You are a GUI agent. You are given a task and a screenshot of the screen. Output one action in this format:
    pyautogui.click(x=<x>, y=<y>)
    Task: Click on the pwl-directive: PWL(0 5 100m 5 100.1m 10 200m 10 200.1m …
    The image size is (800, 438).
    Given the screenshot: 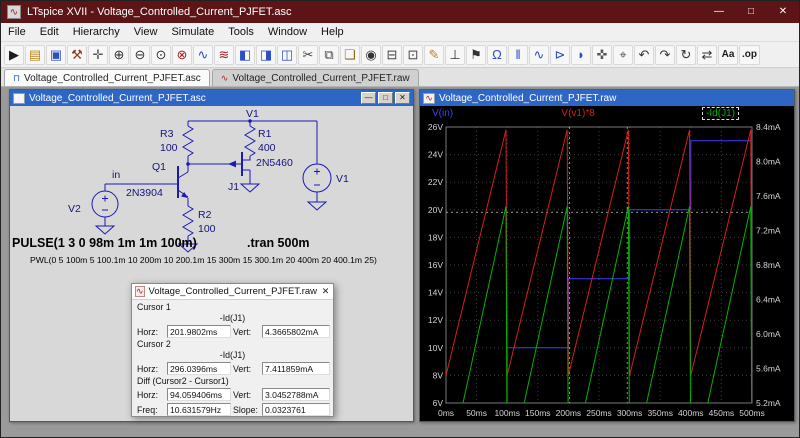 What is the action you would take?
    pyautogui.click(x=203, y=260)
    